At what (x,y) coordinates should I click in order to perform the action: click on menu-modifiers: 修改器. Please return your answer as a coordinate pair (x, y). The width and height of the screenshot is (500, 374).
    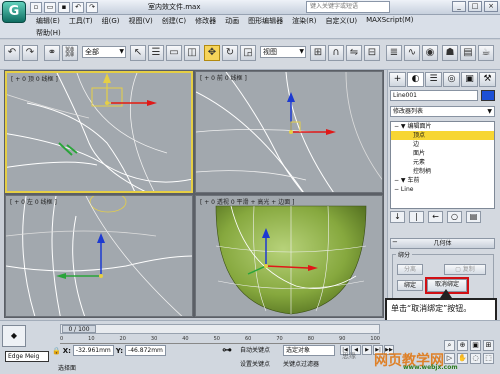
    Looking at the image, I should click on (205, 21).